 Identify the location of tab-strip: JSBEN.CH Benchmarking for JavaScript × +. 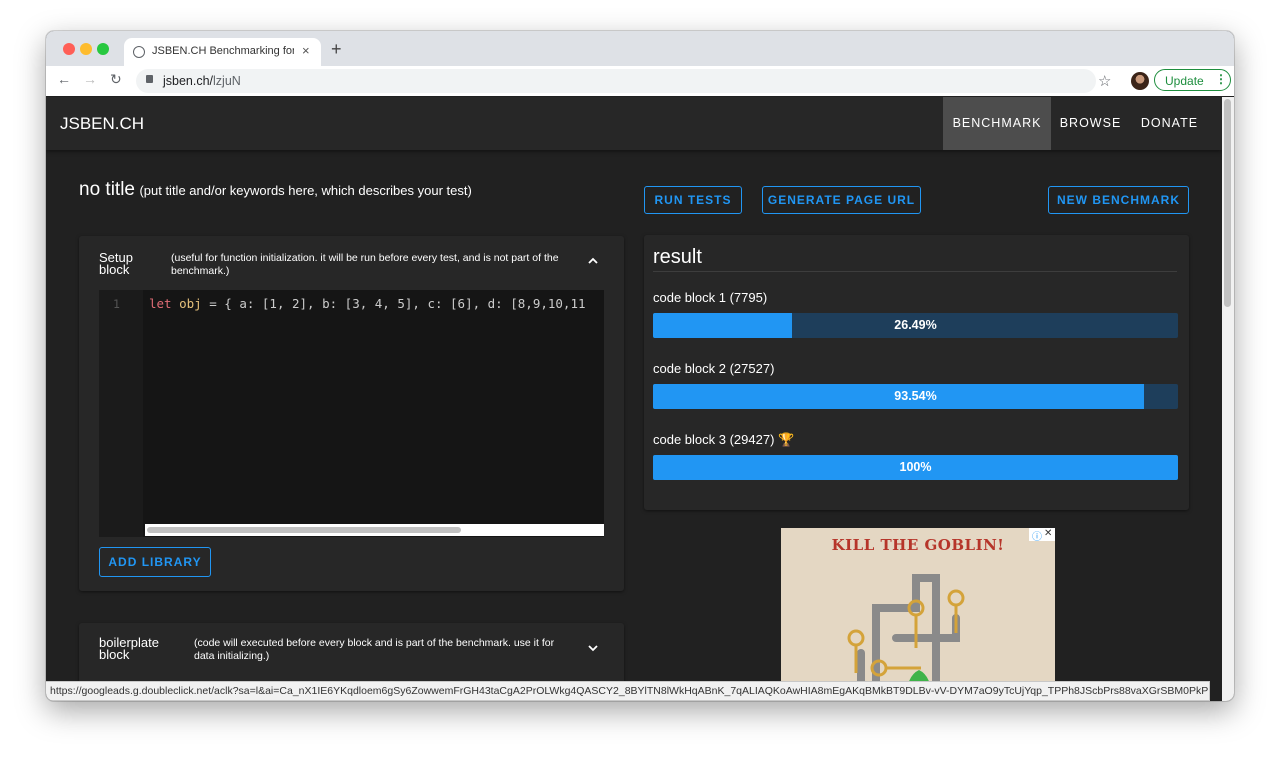
(640, 48).